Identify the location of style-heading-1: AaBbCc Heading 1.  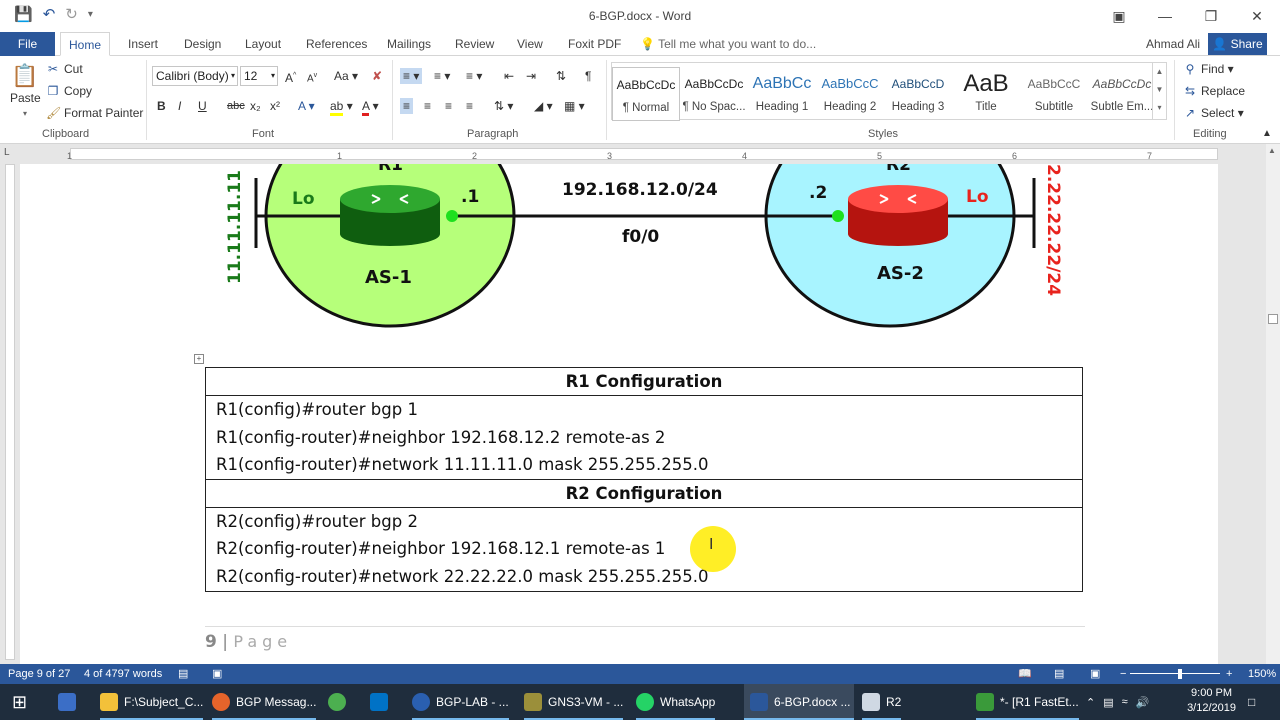
(782, 94).